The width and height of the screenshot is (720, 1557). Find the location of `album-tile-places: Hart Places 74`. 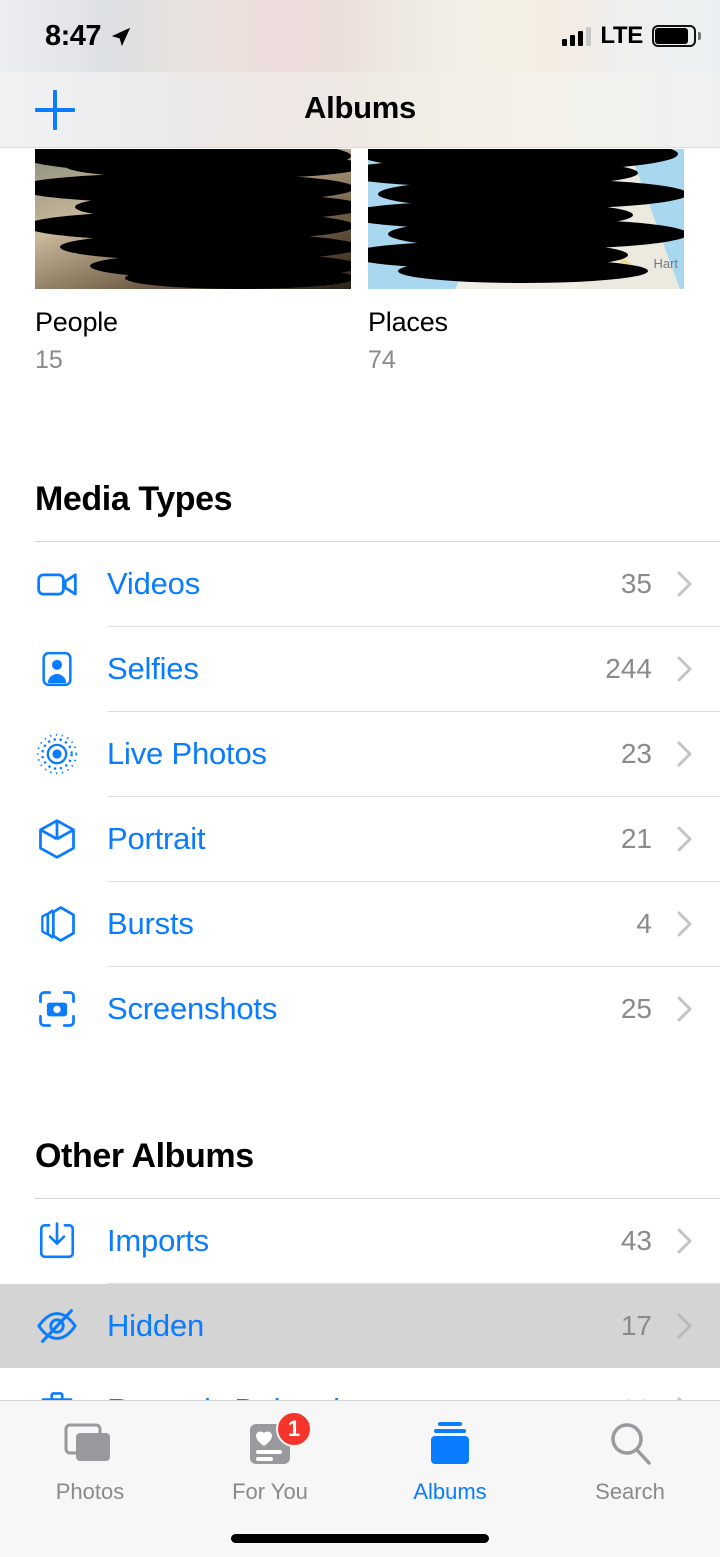

album-tile-places: Hart Places 74 is located at coordinates (526, 262).